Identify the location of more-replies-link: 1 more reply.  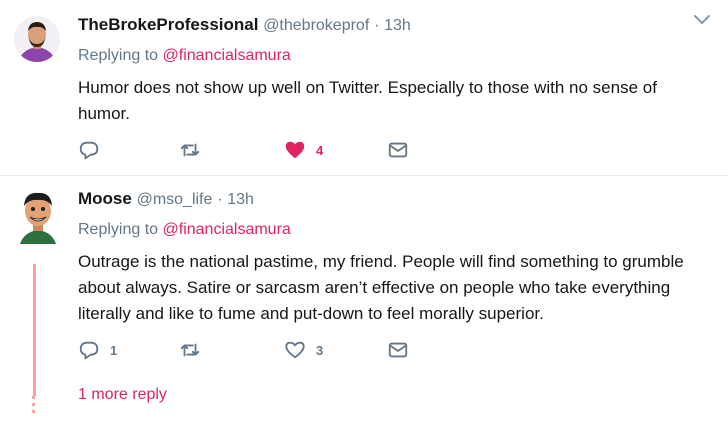
(122, 395).